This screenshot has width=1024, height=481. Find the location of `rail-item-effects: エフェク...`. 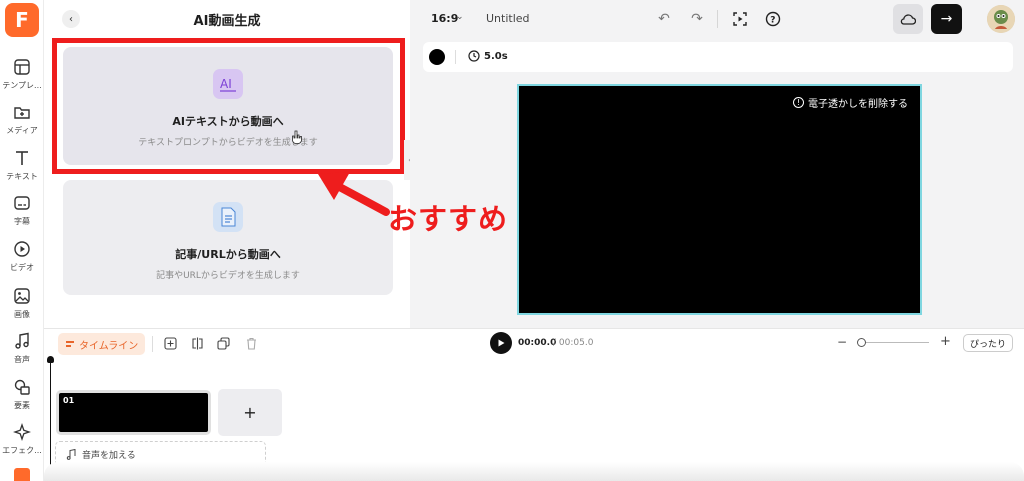

rail-item-effects: エフェク... is located at coordinates (22, 444).